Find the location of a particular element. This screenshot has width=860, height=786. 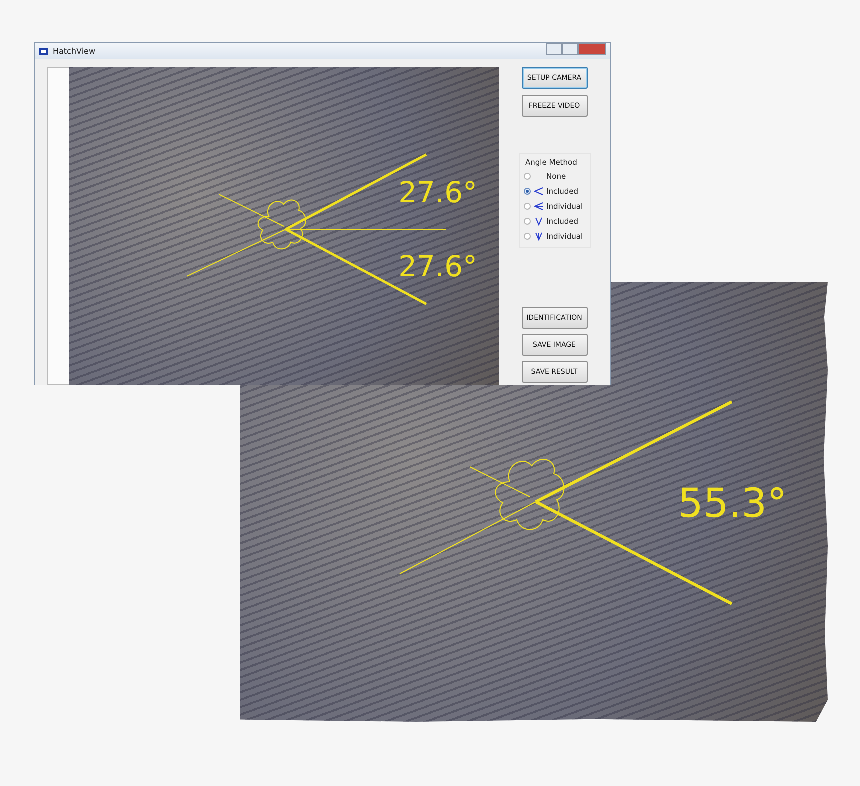

close-button is located at coordinates (592, 49).